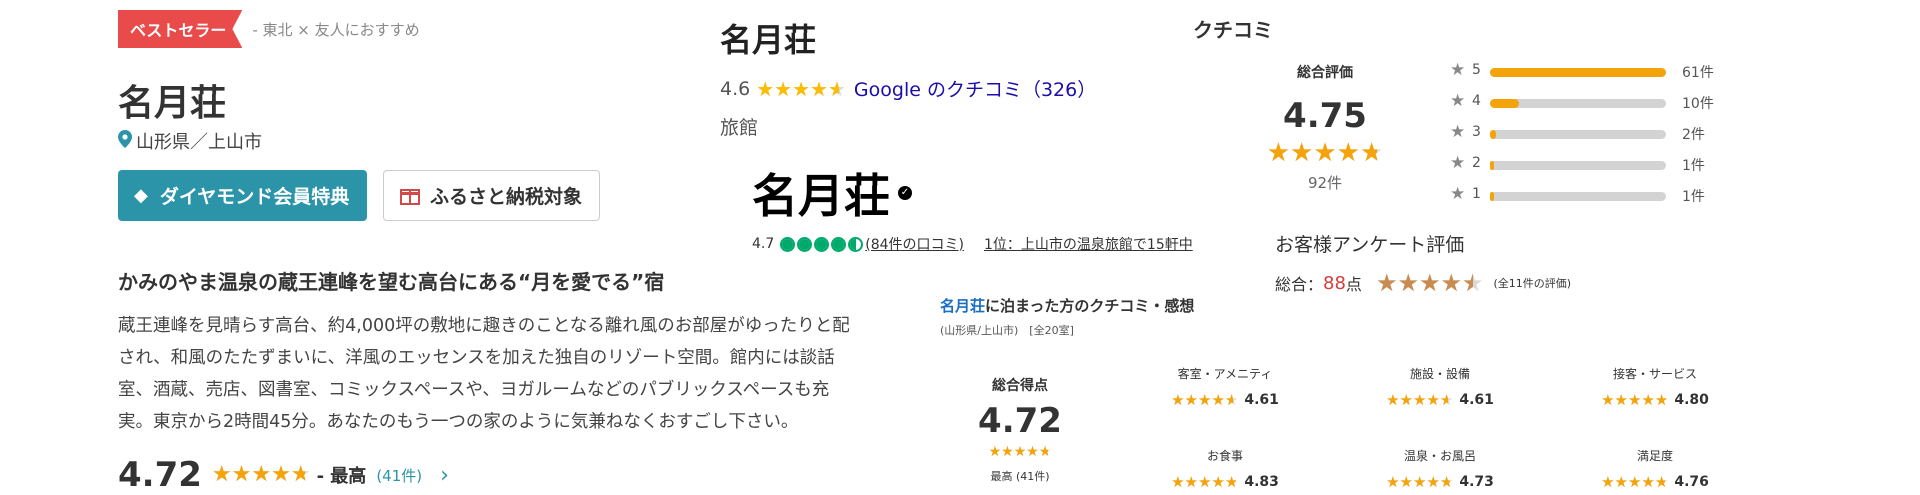  What do you see at coordinates (1353, 284) in the screenshot?
I see `survey-overall-unit: 点` at bounding box center [1353, 284].